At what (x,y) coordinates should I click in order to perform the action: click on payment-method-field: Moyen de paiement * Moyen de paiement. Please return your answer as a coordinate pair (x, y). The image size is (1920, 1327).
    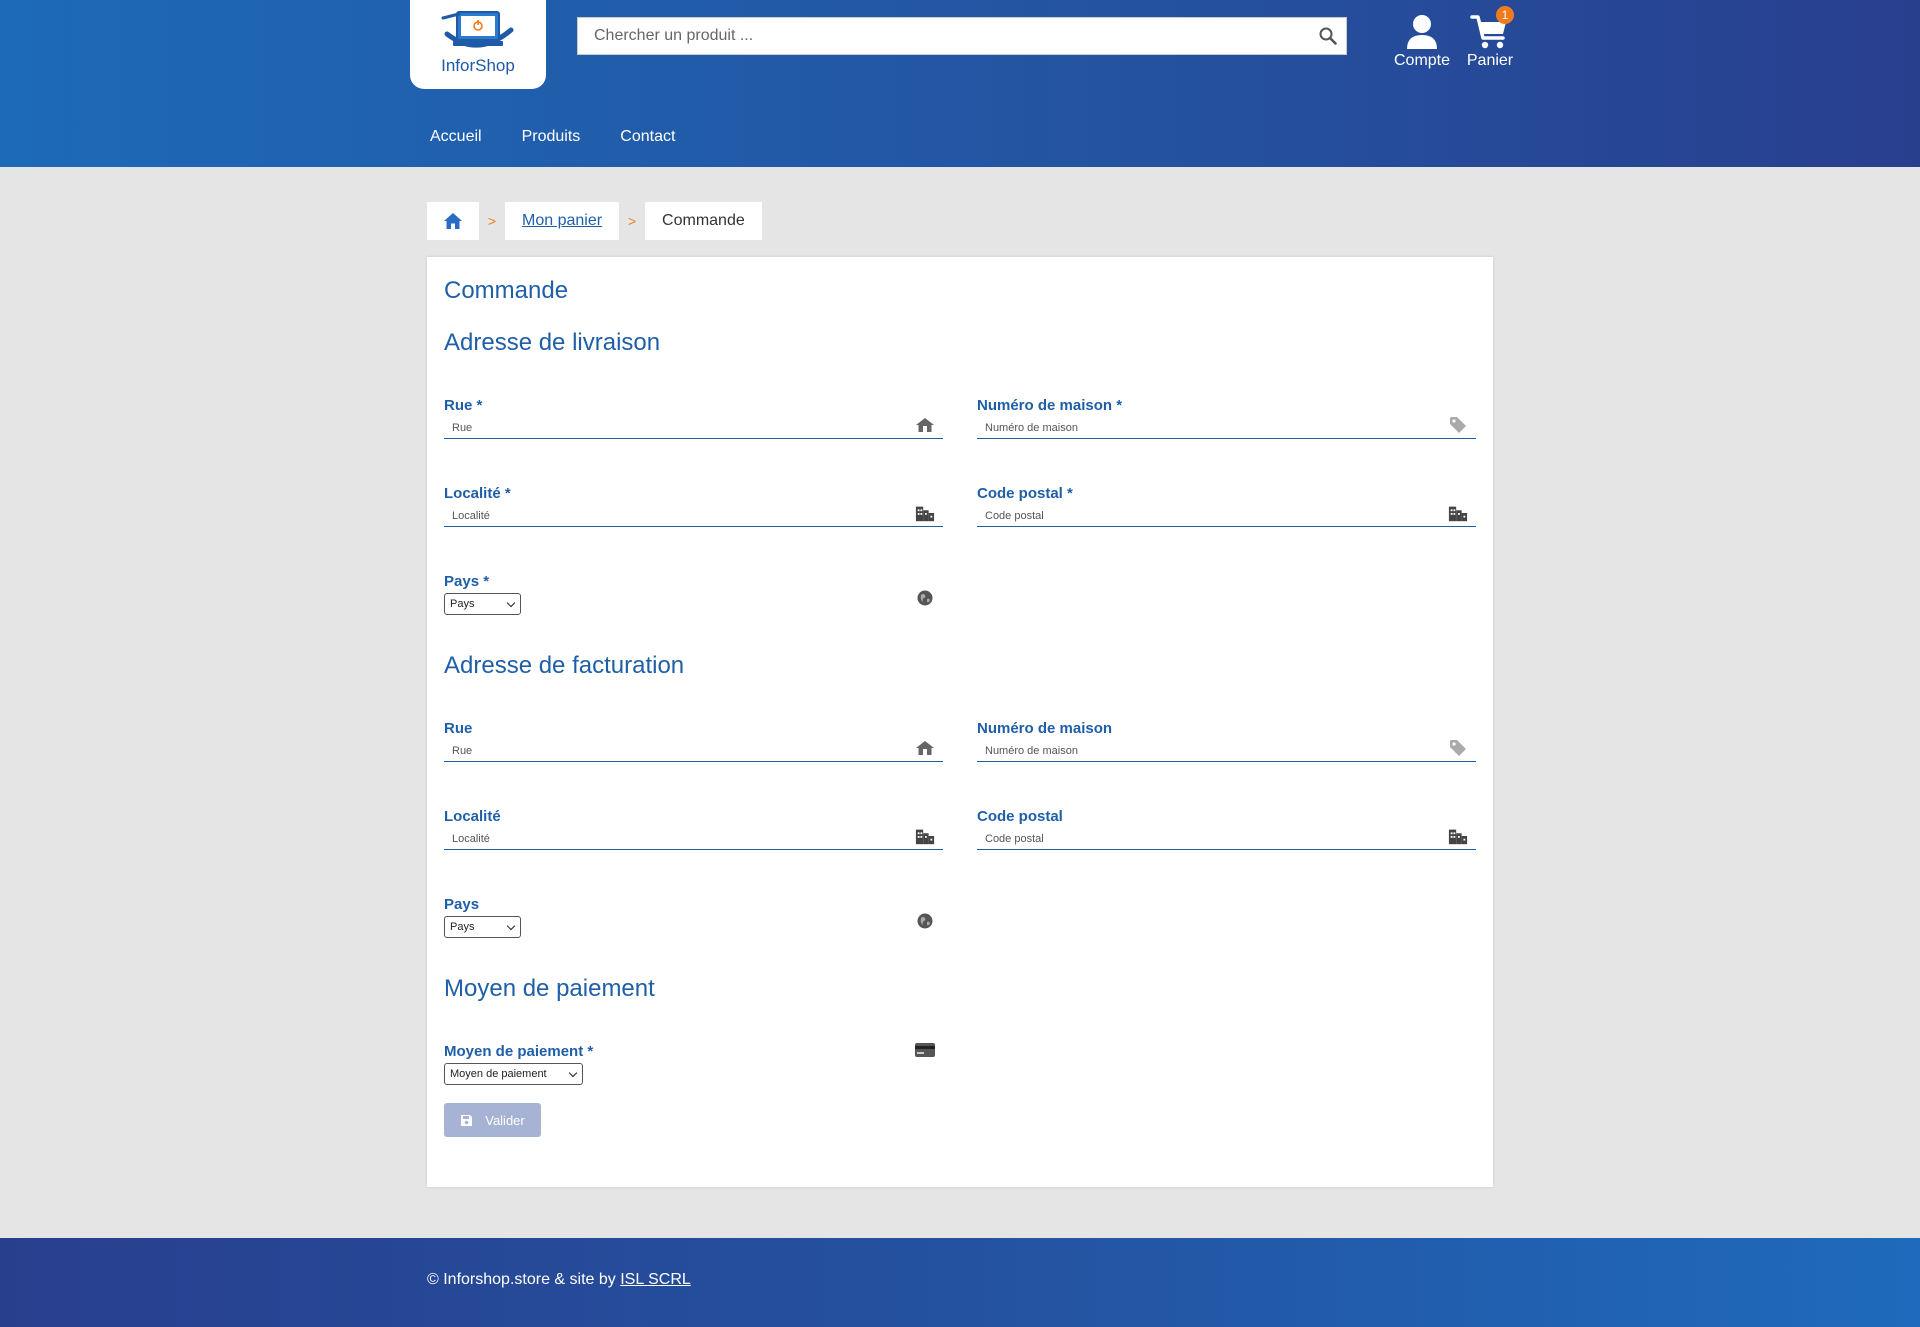
    Looking at the image, I should click on (693, 1064).